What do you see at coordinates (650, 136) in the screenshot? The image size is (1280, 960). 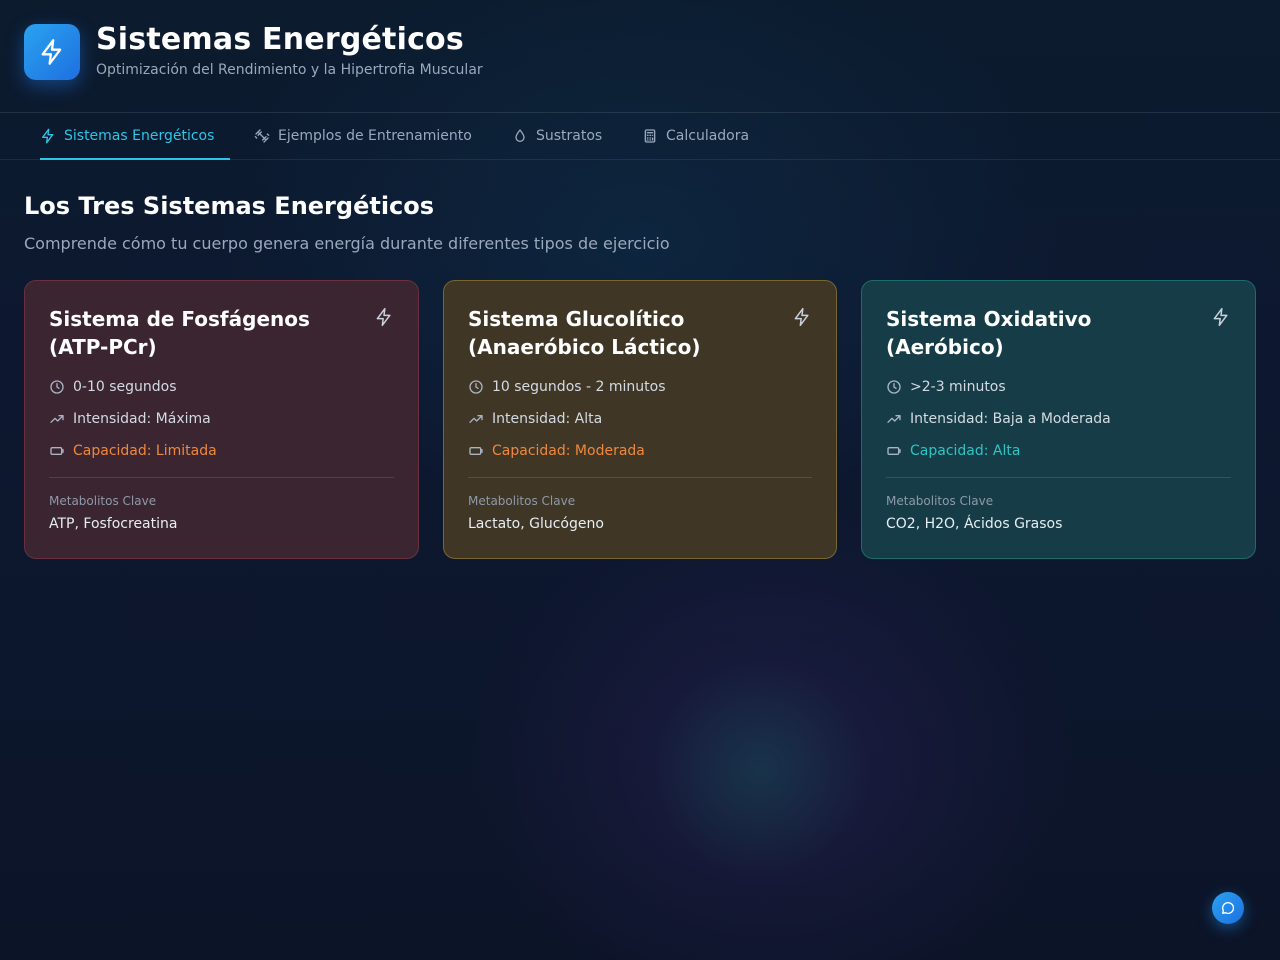 I see `calculator-icon` at bounding box center [650, 136].